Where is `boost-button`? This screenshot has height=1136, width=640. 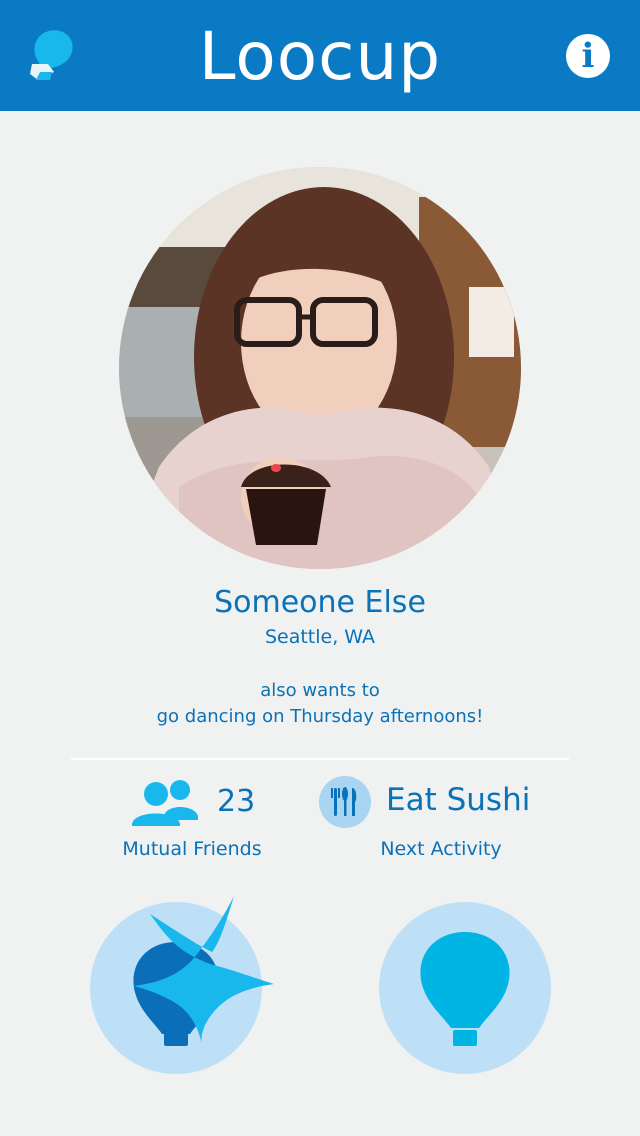 boost-button is located at coordinates (182, 985).